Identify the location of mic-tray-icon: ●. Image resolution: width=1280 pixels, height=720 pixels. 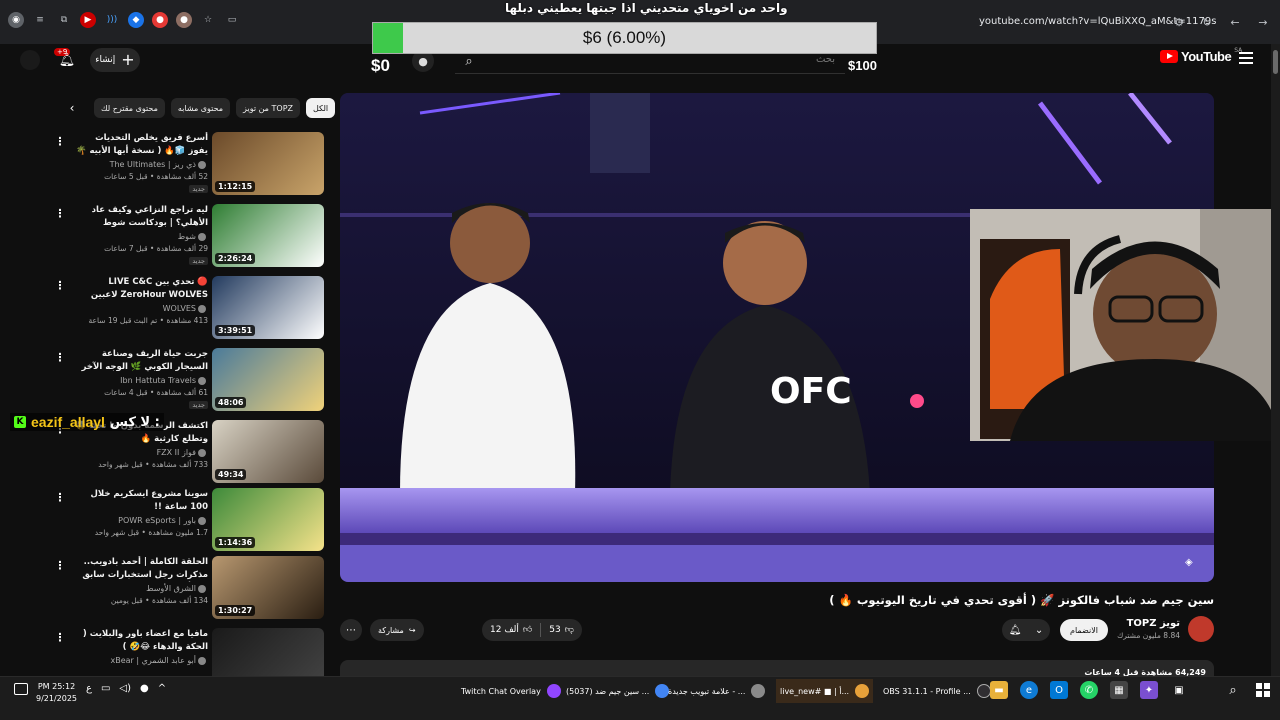
(144, 688).